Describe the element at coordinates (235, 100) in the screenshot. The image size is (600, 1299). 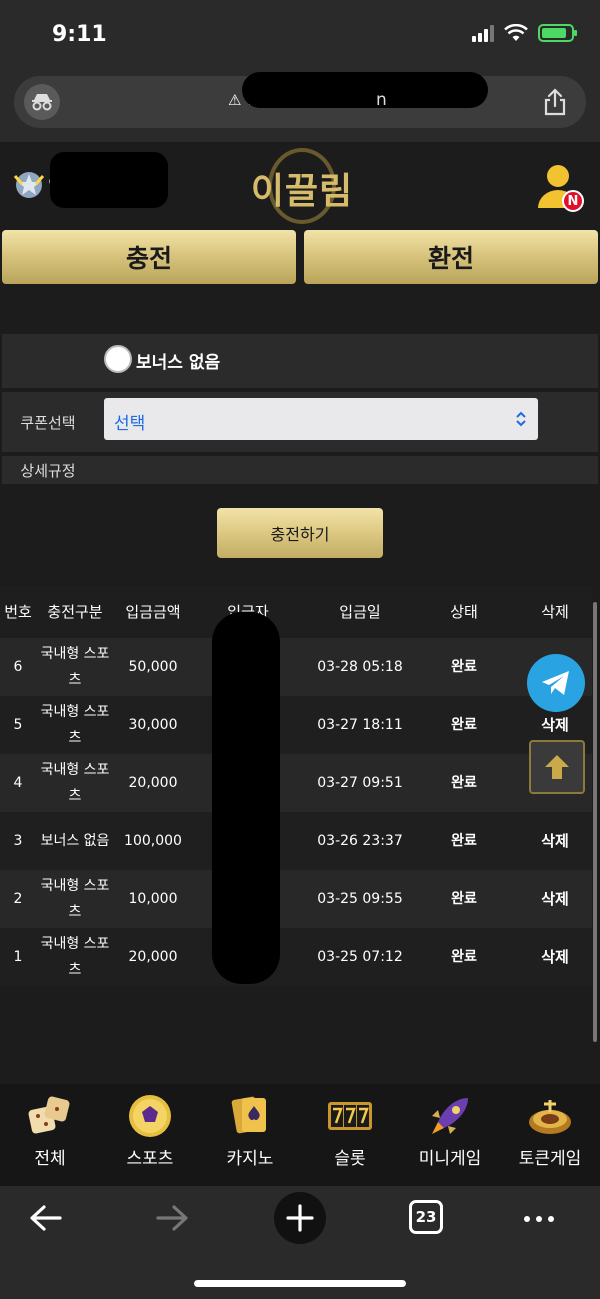
I see `warning-icon: ⚠` at that location.